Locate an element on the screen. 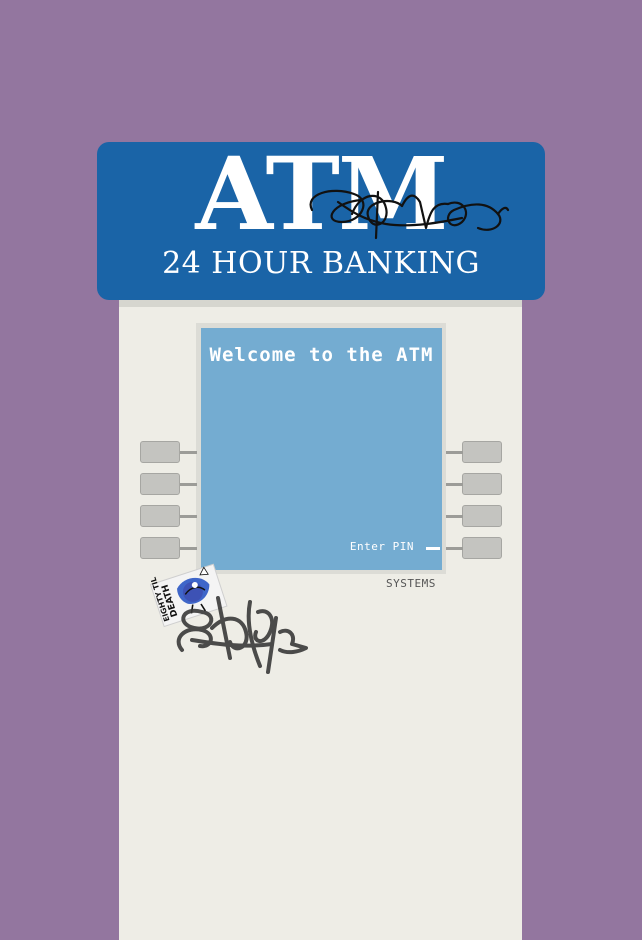 Image resolution: width=642 pixels, height=940 pixels. right-key-4-enter-pin is located at coordinates (482, 548).